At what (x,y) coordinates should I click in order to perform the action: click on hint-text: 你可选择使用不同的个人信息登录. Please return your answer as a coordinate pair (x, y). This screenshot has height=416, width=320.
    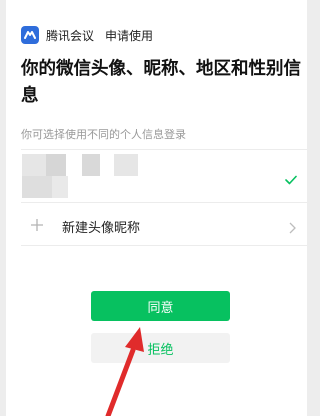
    Looking at the image, I should click on (103, 134).